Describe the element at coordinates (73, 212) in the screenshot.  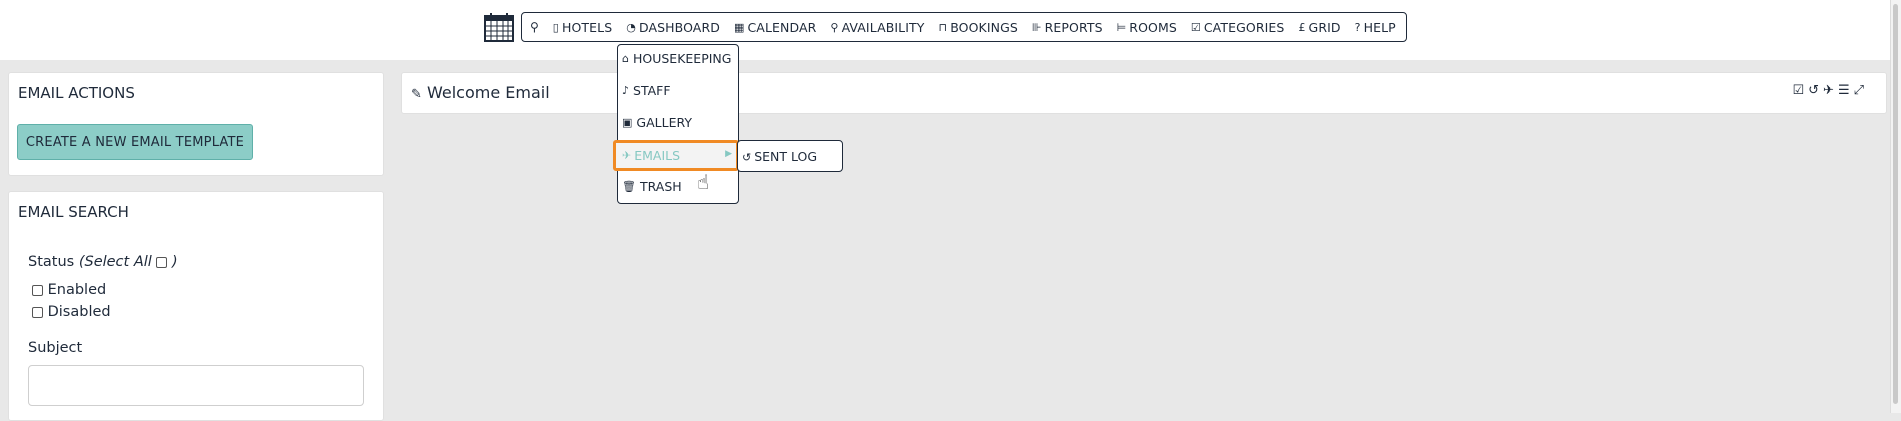
I see `panel-title: EMAIL SEARCH` at that location.